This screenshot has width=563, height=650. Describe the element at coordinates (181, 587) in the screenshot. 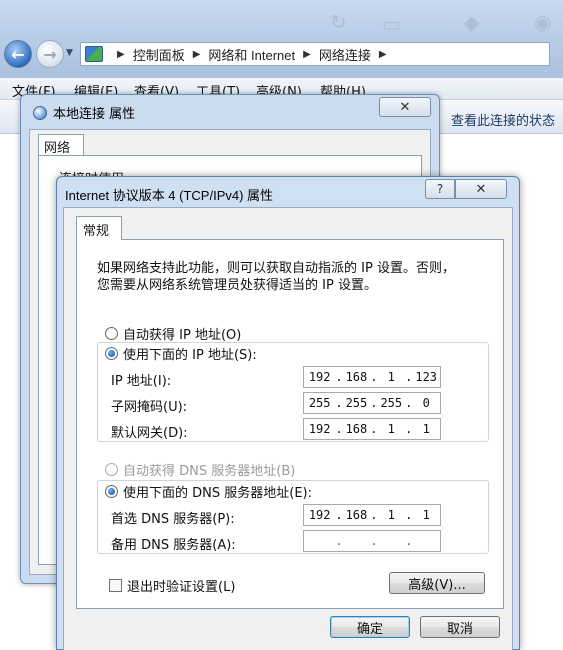

I see `validate-settings-label: 退出时验证设置(L)` at that location.